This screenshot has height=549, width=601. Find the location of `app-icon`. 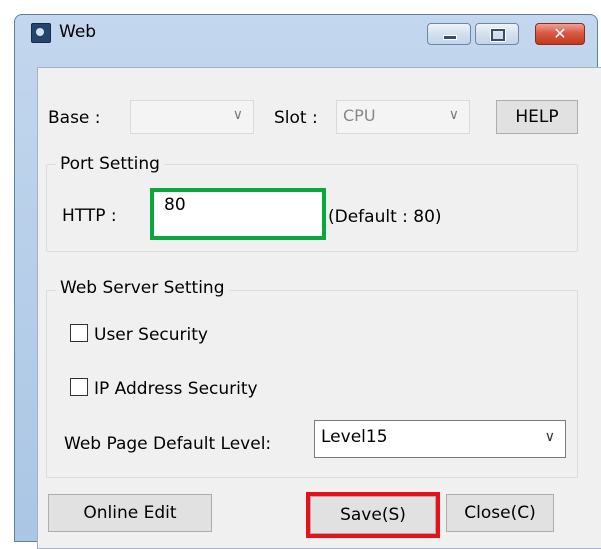

app-icon is located at coordinates (41, 33).